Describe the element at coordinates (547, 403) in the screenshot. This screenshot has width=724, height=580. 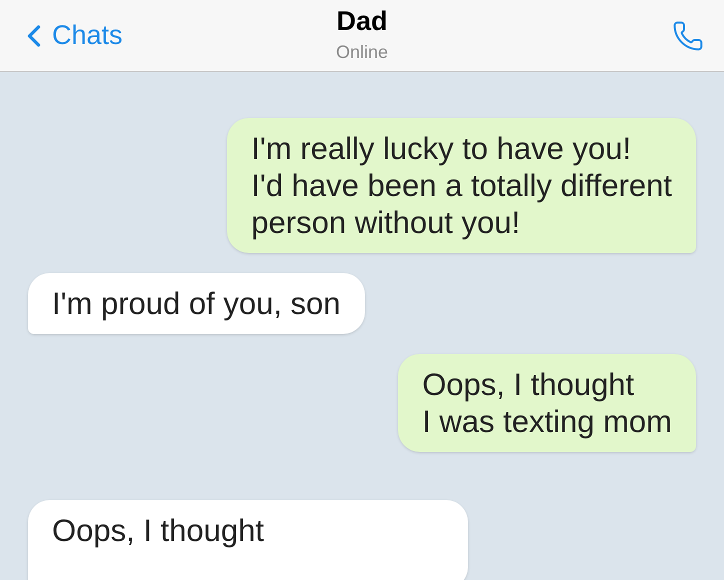
I see `sent-message-bubble: Oops, I thought I was texting mom` at that location.